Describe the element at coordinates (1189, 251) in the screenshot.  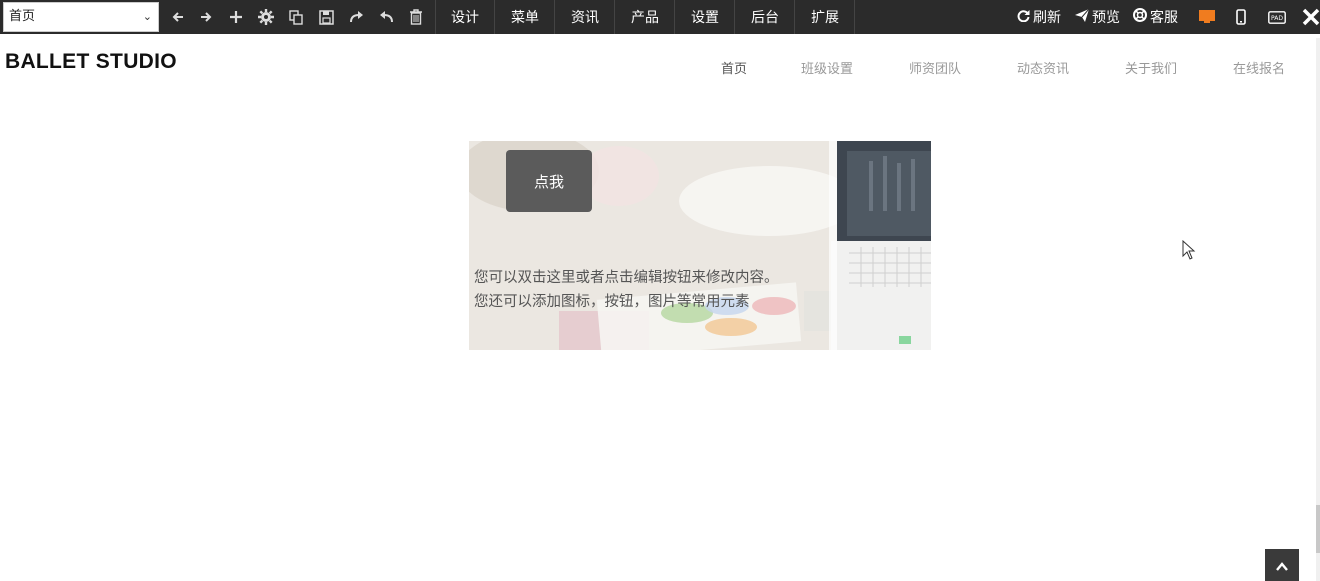
I see `mouse-cursor-icon` at that location.